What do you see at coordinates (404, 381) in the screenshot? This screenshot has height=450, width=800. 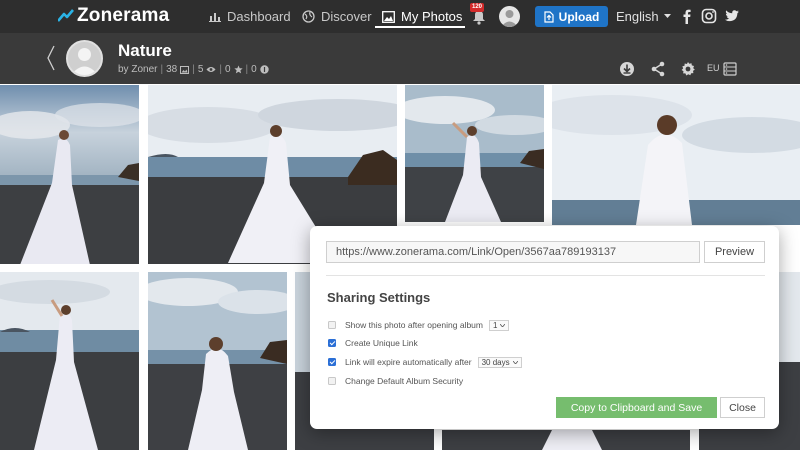 I see `option-label: Change Default Album Security` at bounding box center [404, 381].